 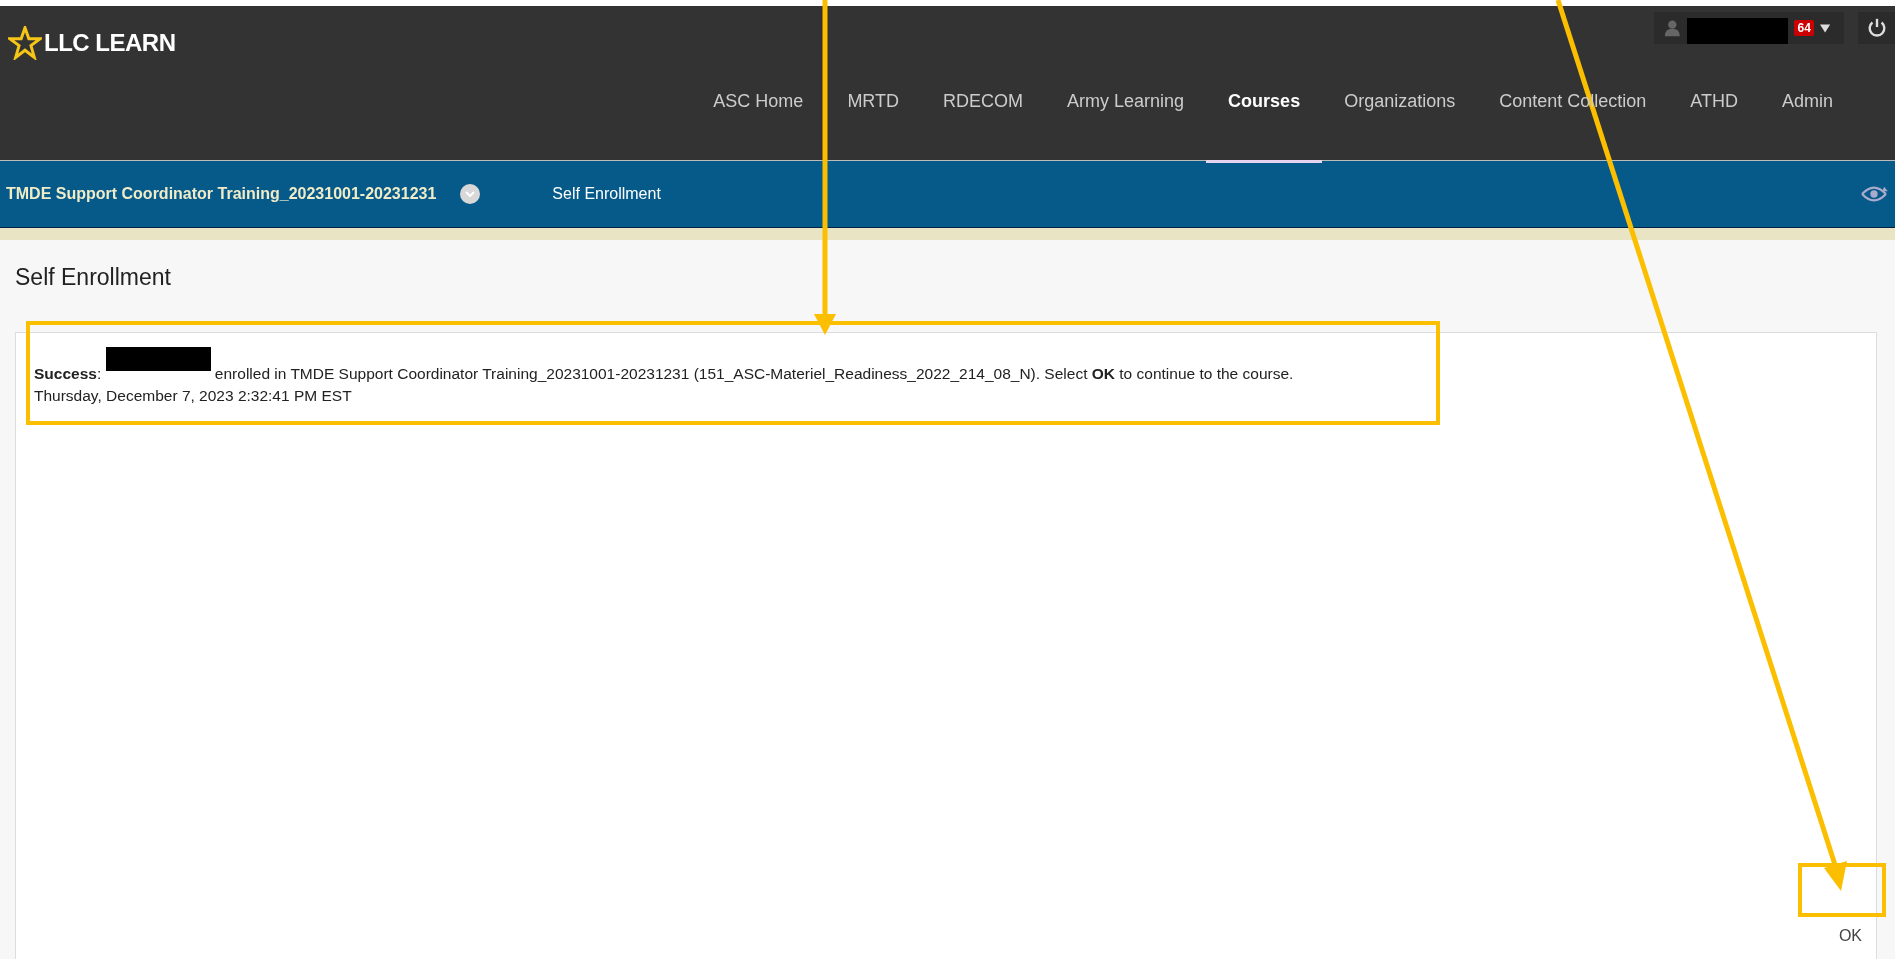 What do you see at coordinates (1714, 114) in the screenshot?
I see `nav-tab: ATHD` at bounding box center [1714, 114].